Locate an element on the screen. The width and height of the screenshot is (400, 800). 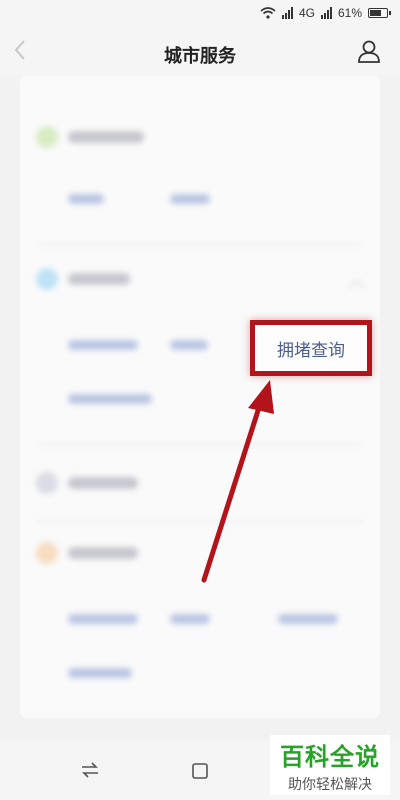
section-4-header is located at coordinates (87, 553).